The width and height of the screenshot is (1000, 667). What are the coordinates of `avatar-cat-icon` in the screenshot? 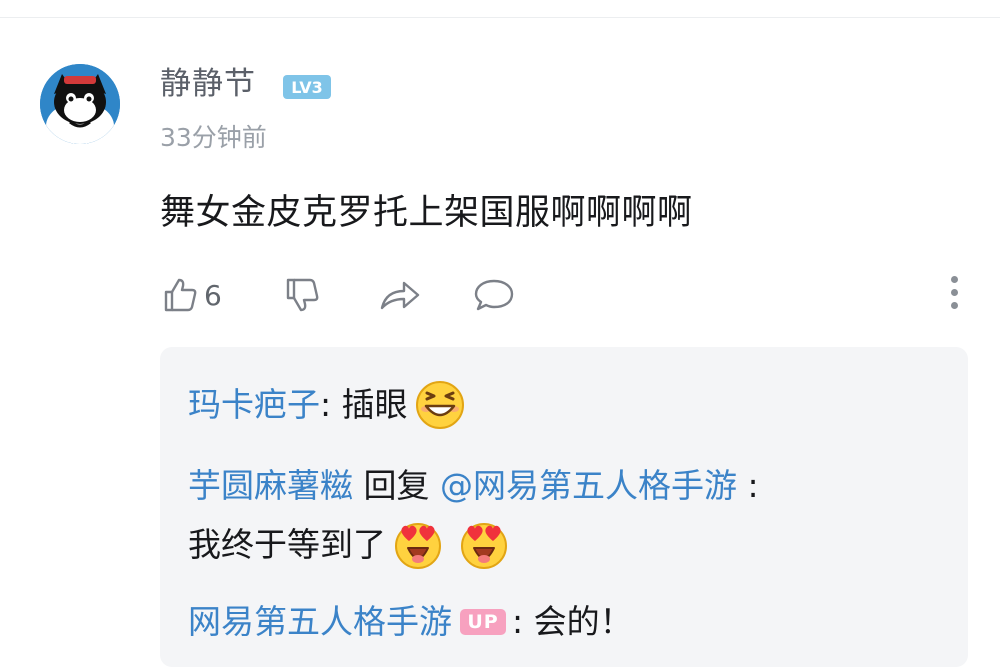 It's located at (80, 104).